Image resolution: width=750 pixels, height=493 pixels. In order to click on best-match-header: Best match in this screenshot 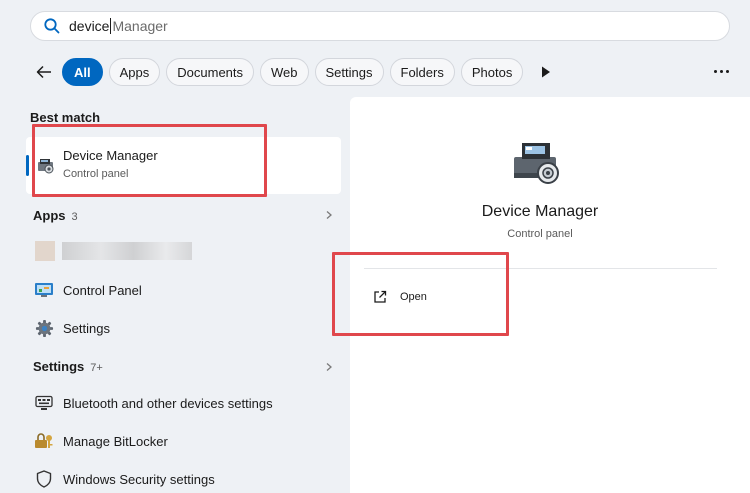, I will do `click(65, 117)`.